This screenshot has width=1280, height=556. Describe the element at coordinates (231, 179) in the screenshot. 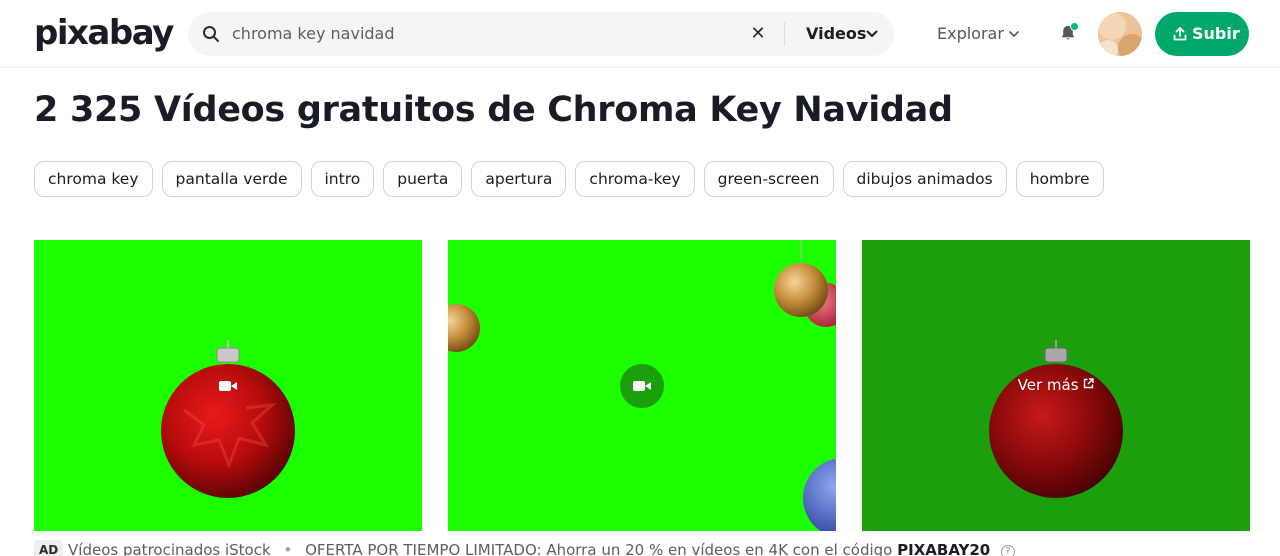

I see `tag-chip: pantalla verde` at that location.